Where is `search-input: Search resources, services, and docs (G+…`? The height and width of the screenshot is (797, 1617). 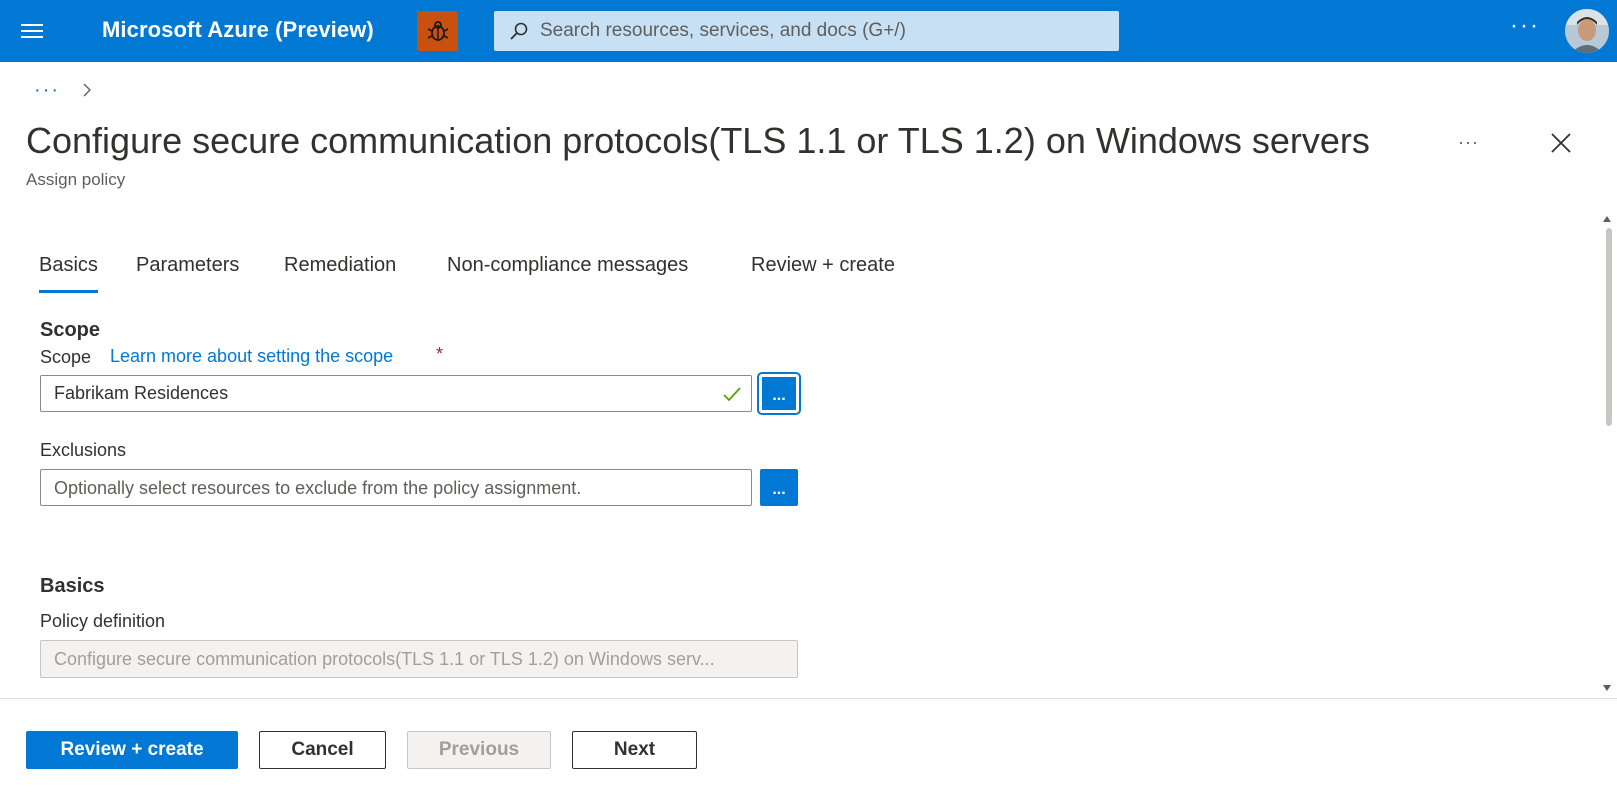 search-input: Search resources, services, and docs (G+… is located at coordinates (723, 31).